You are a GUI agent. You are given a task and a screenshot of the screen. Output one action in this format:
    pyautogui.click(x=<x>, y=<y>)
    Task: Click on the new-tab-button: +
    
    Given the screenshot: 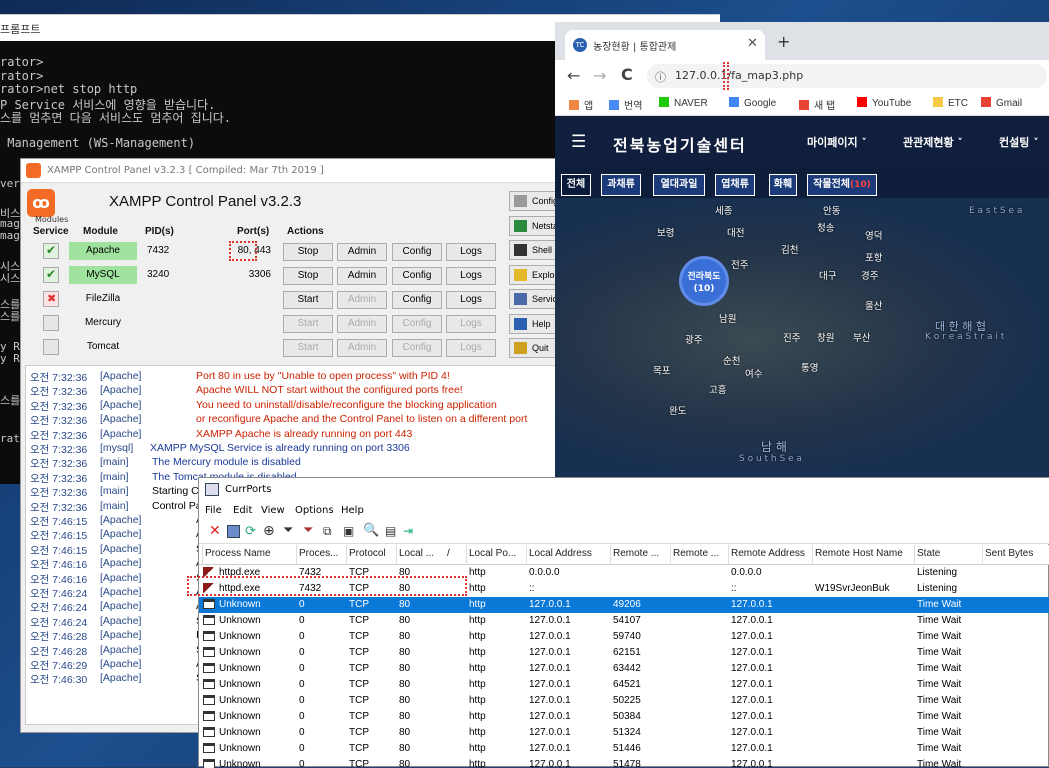 What is the action you would take?
    pyautogui.click(x=783, y=41)
    